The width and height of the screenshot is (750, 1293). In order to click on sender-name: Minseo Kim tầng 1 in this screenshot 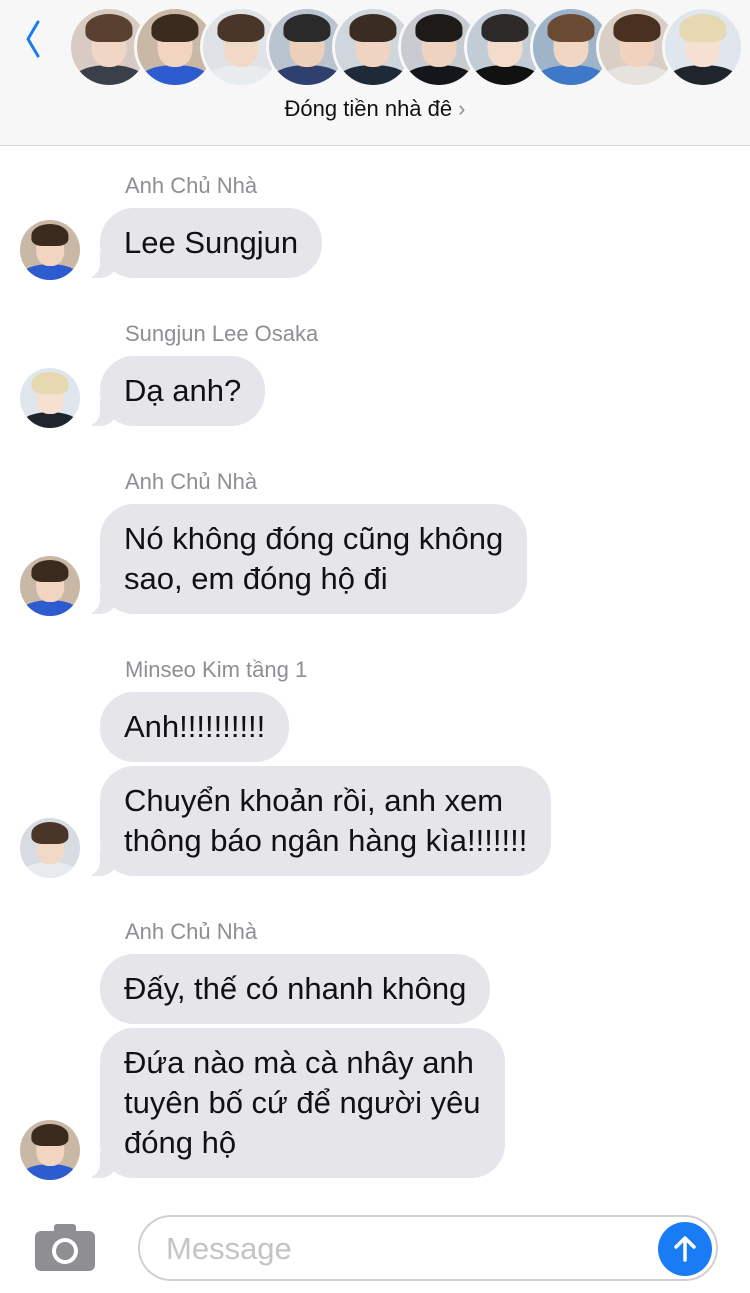, I will do `click(216, 669)`.